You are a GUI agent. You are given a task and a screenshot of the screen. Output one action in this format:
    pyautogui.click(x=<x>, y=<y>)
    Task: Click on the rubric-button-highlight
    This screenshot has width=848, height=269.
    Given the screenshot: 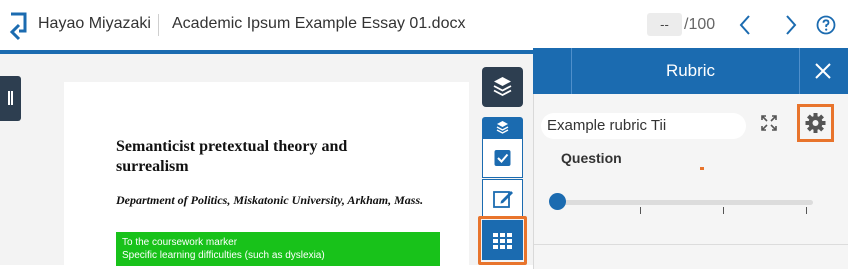 What is the action you would take?
    pyautogui.click(x=502, y=240)
    